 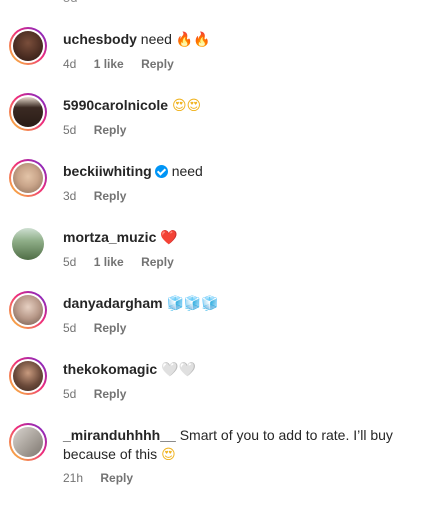 I want to click on comment-text-line: 5990carolnicole 😍😍, so click(x=132, y=106).